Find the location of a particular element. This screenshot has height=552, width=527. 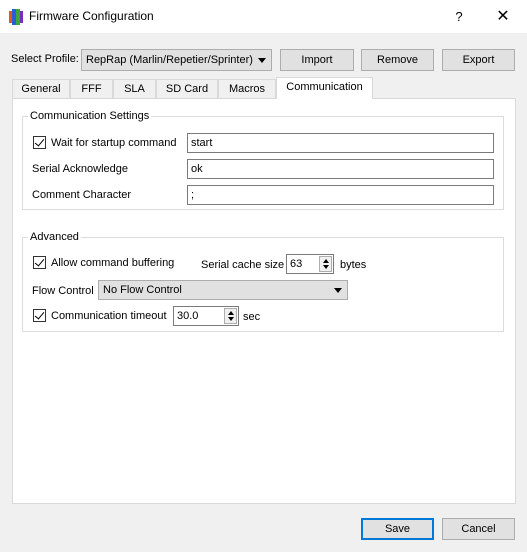

tab-fff: FFF is located at coordinates (91, 89).